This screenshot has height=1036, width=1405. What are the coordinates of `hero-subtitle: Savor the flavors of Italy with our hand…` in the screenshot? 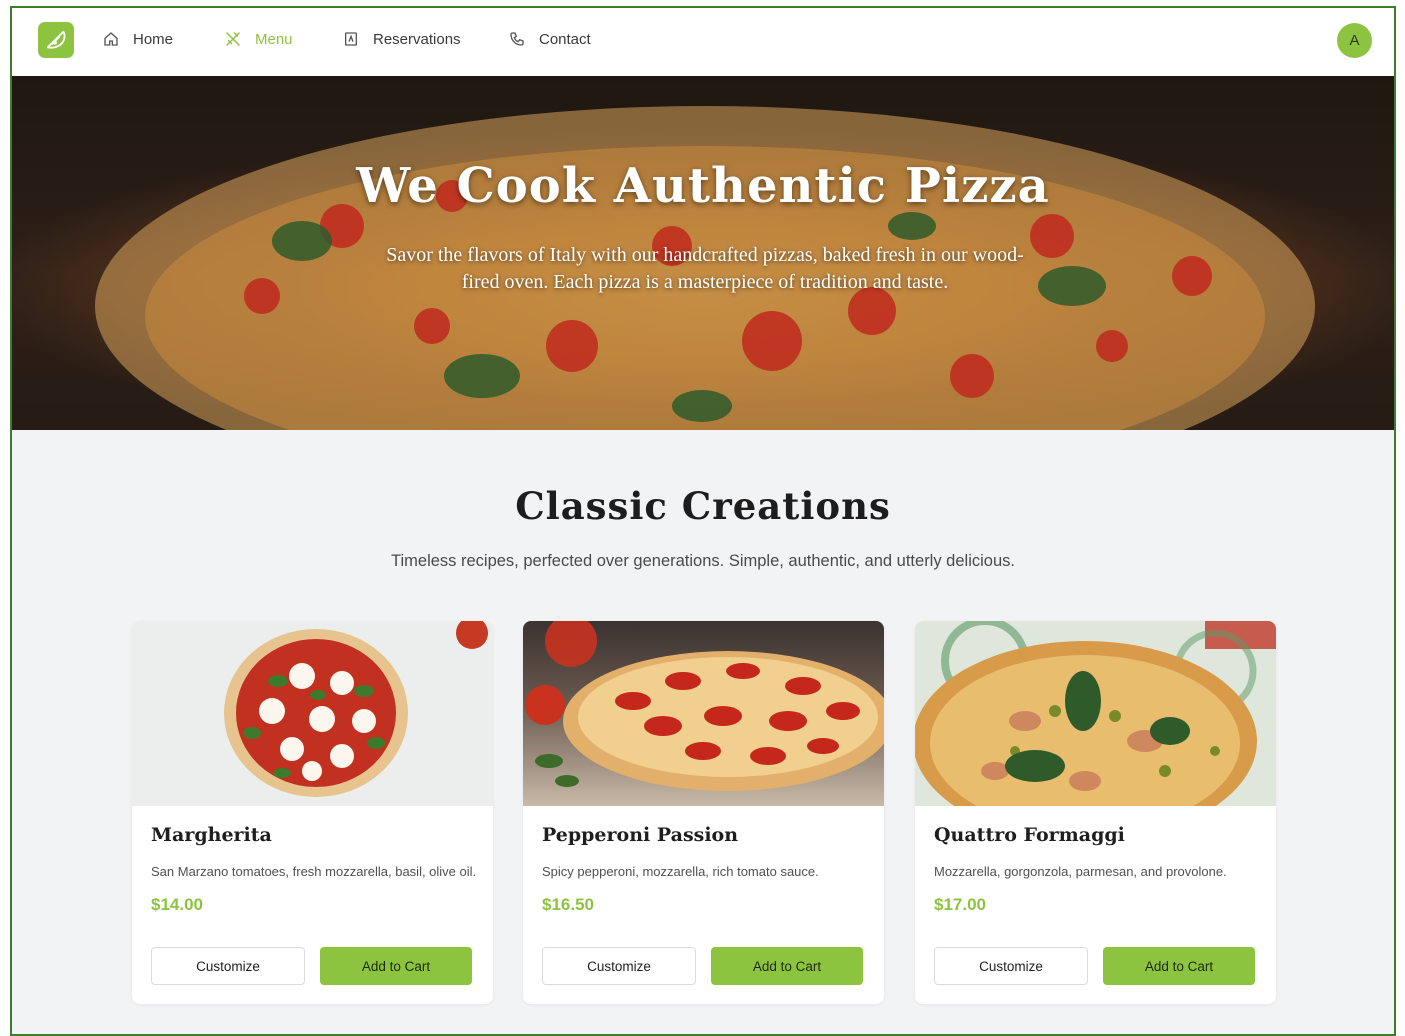 It's located at (705, 268).